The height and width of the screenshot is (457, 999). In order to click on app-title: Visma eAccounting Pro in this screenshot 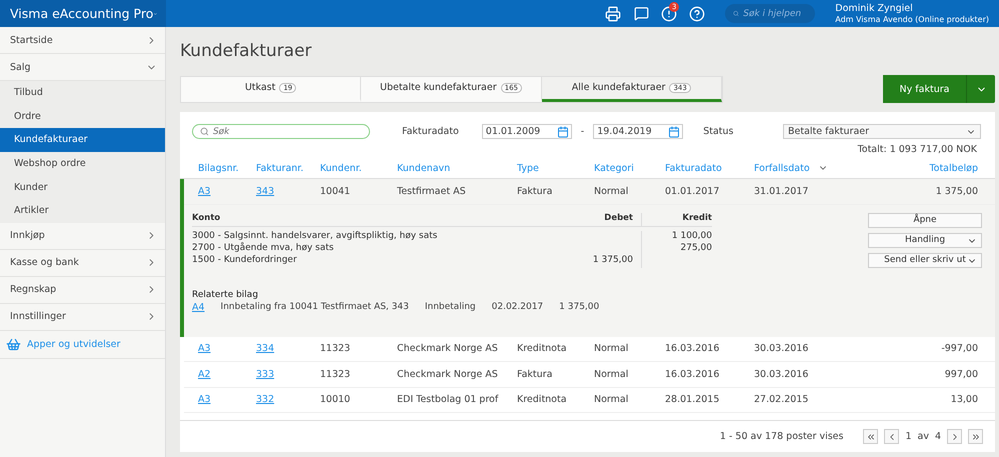, I will do `click(82, 13)`.